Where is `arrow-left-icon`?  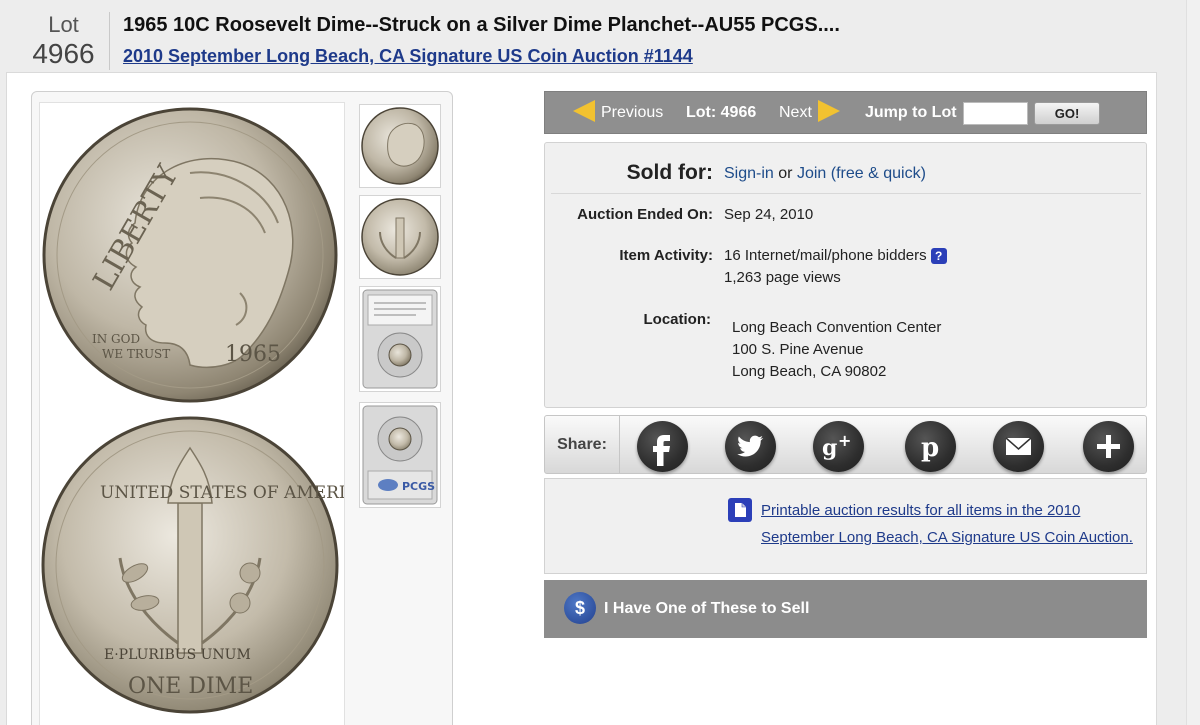
arrow-left-icon is located at coordinates (584, 111).